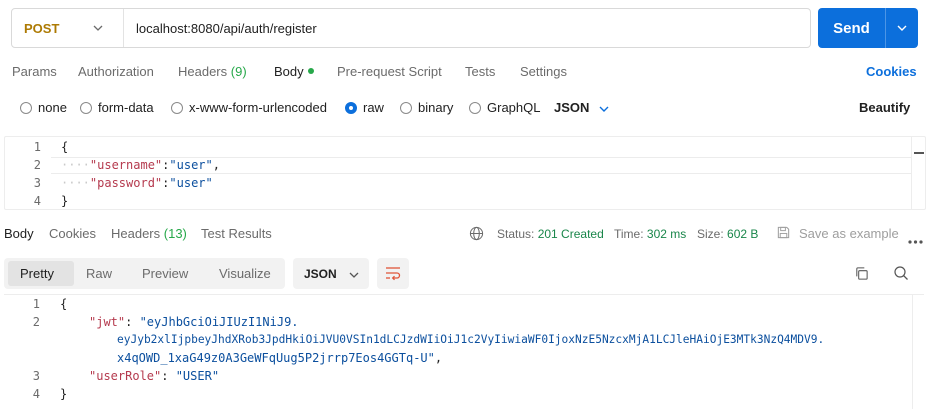 This screenshot has width=932, height=411. What do you see at coordinates (570, 234) in the screenshot?
I see `status-value: 201 Created` at bounding box center [570, 234].